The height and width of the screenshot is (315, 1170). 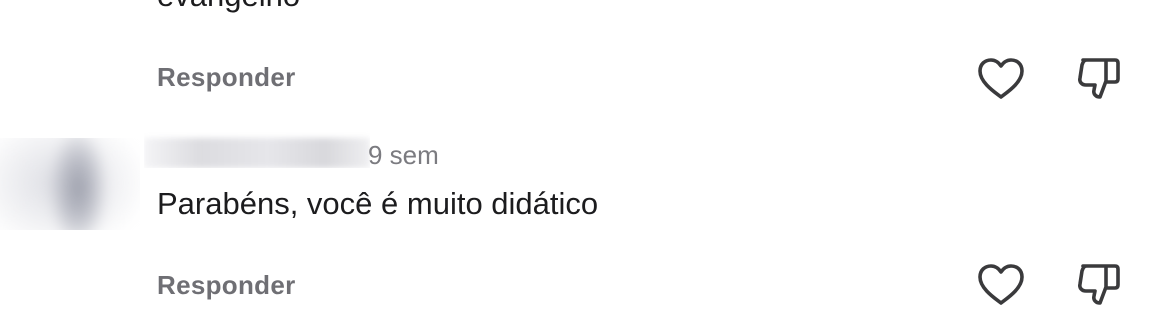 I want to click on previous-comment-text: evangelho, so click(x=228, y=7).